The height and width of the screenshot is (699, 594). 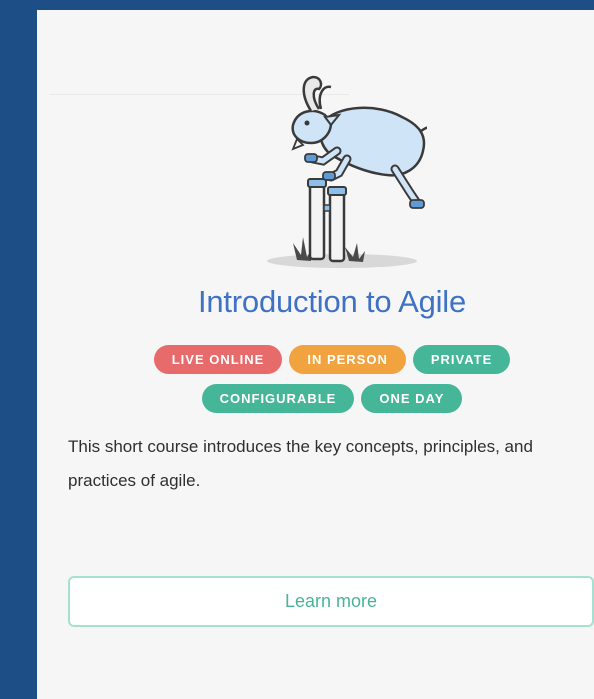 What do you see at coordinates (412, 398) in the screenshot?
I see `tag-one-day: ONE DAY` at bounding box center [412, 398].